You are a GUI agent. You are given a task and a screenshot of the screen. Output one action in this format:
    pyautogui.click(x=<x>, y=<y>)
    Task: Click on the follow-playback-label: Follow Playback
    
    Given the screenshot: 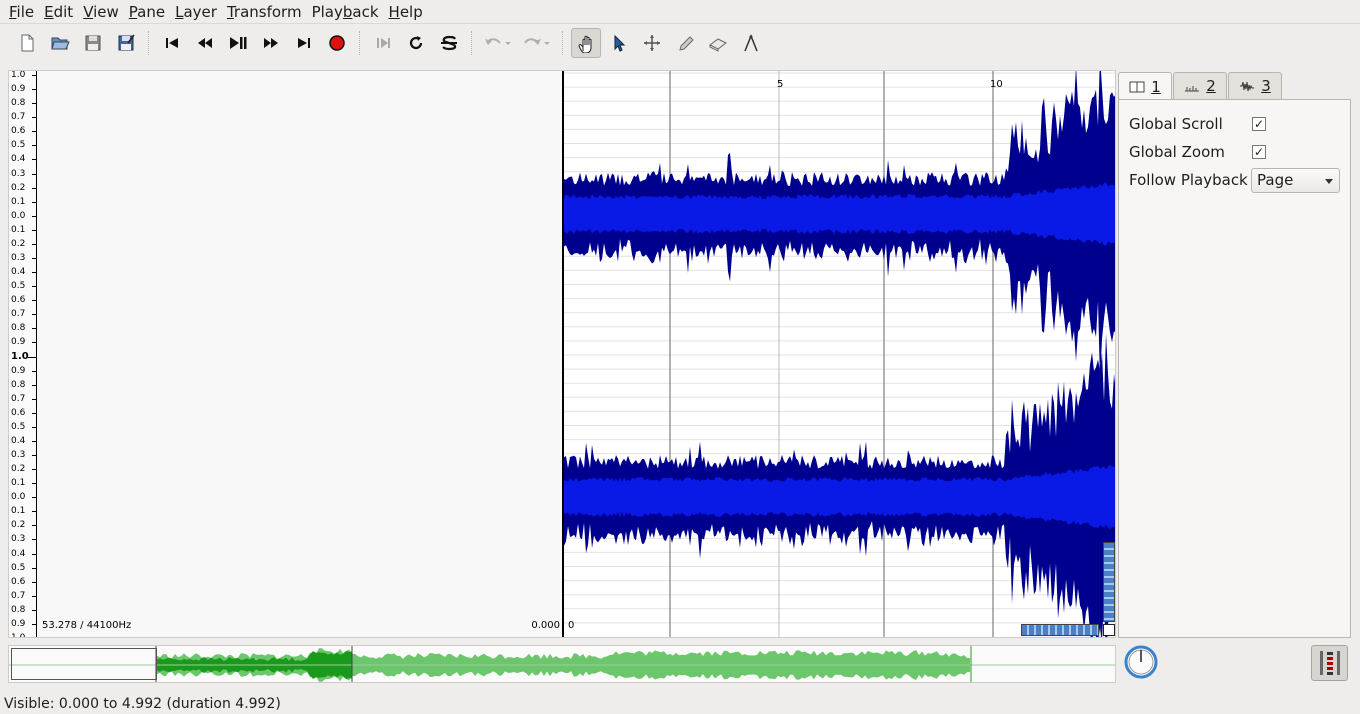 What is the action you would take?
    pyautogui.click(x=1188, y=180)
    